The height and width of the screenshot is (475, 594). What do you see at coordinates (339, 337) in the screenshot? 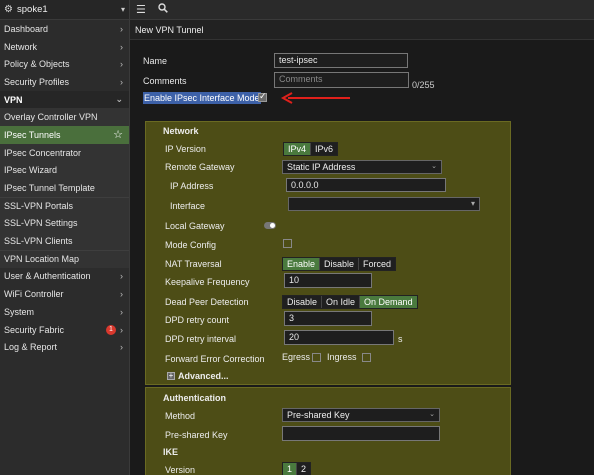
I see `dpd-retry-interval-field: 20` at bounding box center [339, 337].